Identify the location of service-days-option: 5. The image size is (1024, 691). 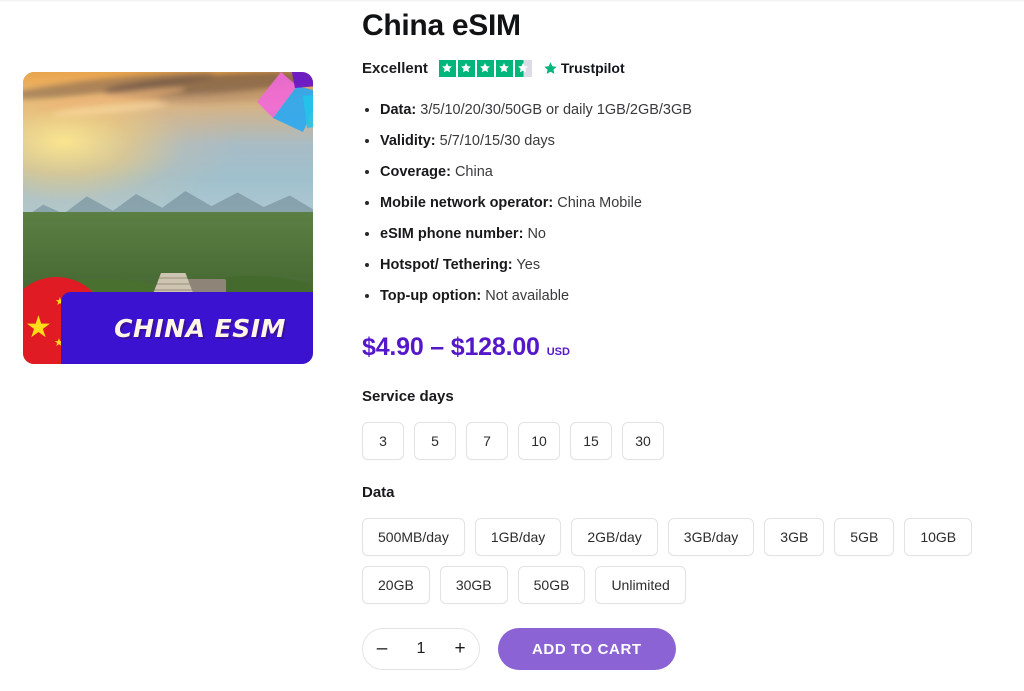
(435, 441).